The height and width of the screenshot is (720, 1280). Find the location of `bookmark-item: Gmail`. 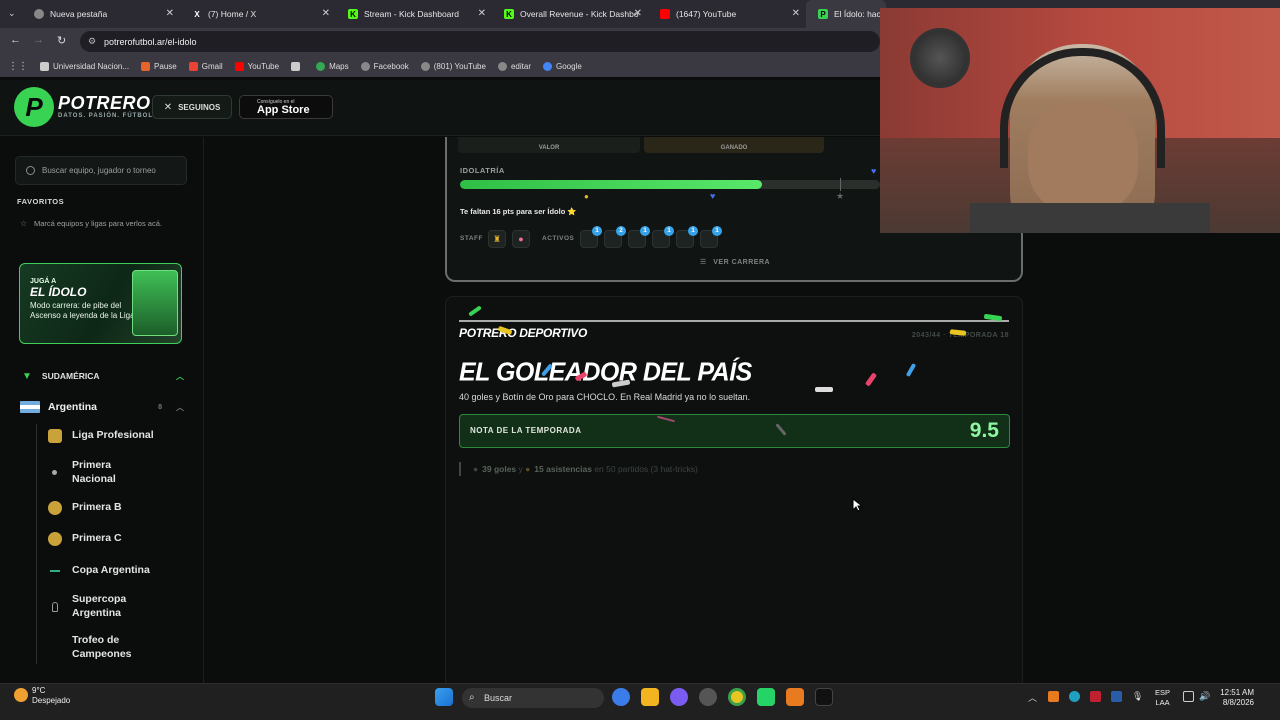

bookmark-item: Gmail is located at coordinates (205, 66).